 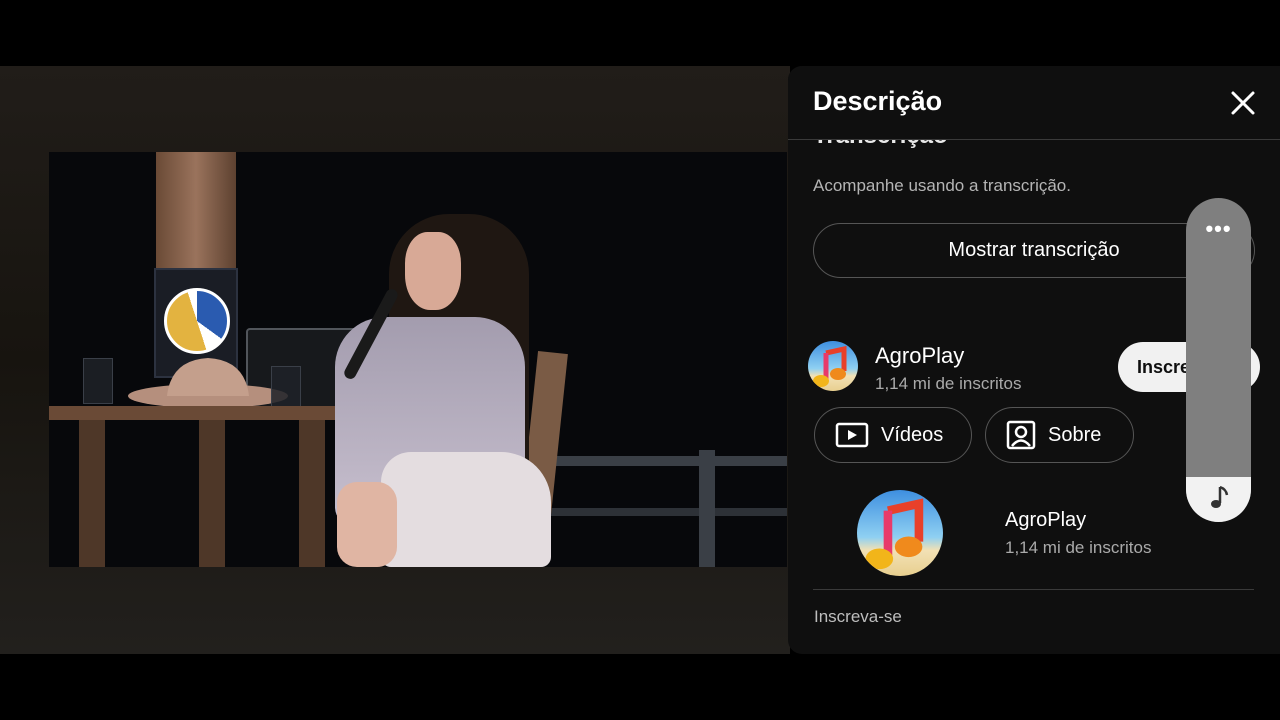 What do you see at coordinates (942, 185) in the screenshot?
I see `transcript-description: Acompanhe usando a transcrição.` at bounding box center [942, 185].